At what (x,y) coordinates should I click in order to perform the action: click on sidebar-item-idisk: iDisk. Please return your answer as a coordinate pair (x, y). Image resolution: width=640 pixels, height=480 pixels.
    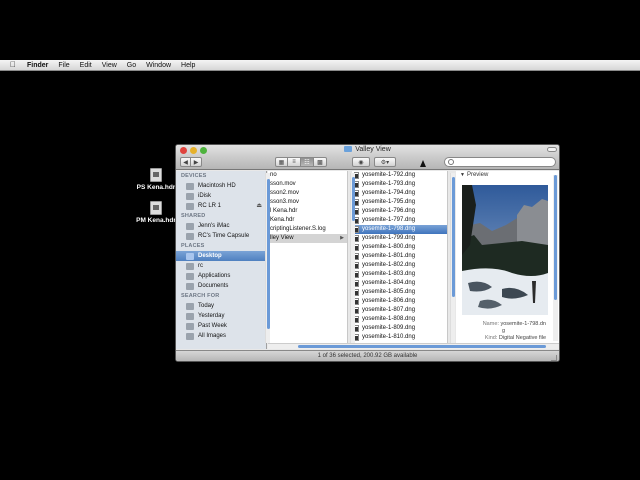
    Looking at the image, I should click on (221, 196).